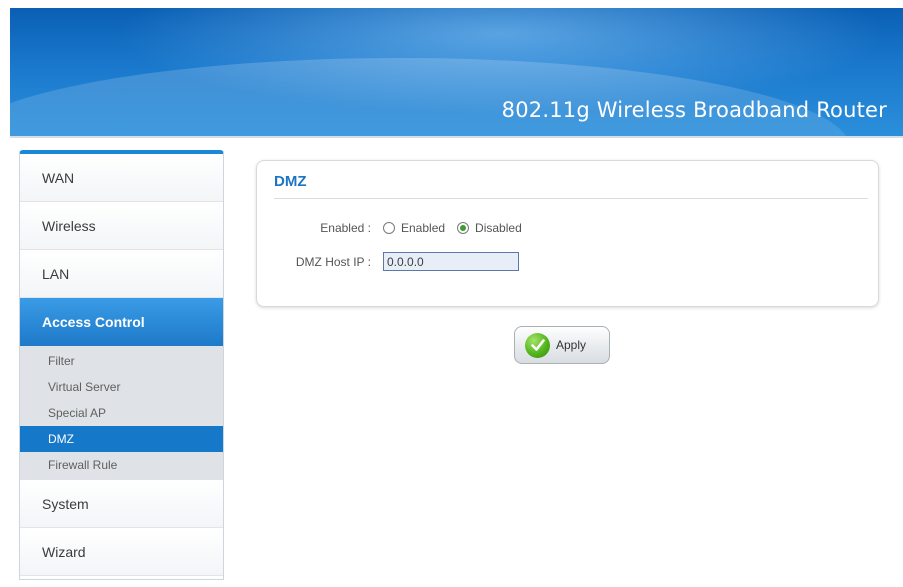 This screenshot has height=587, width=903. I want to click on sidebar-item-label: System, so click(65, 503).